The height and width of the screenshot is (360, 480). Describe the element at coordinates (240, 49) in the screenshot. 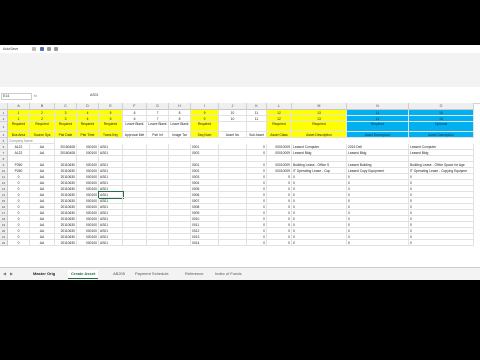

I see `title-bar: AutoSave` at that location.